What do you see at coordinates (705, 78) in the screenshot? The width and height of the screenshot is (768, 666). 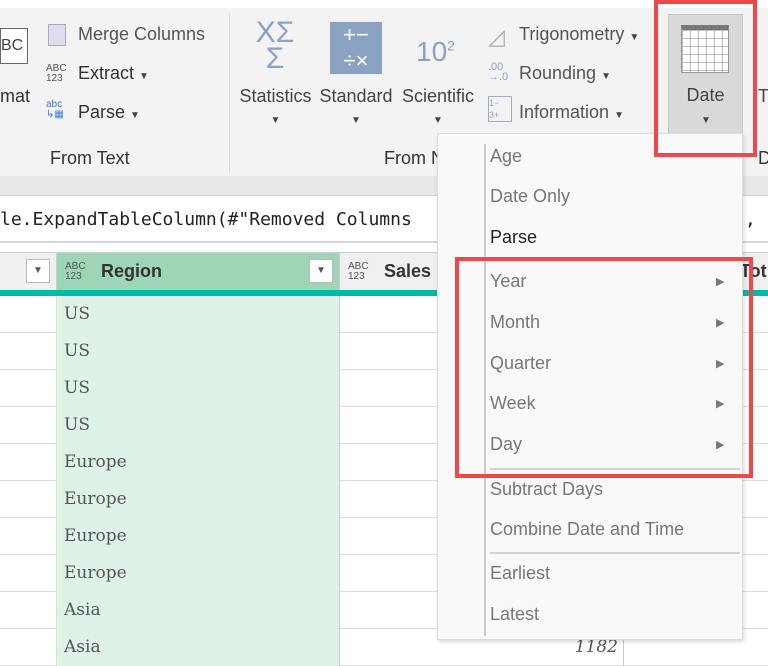 I see `highlight-date-button` at bounding box center [705, 78].